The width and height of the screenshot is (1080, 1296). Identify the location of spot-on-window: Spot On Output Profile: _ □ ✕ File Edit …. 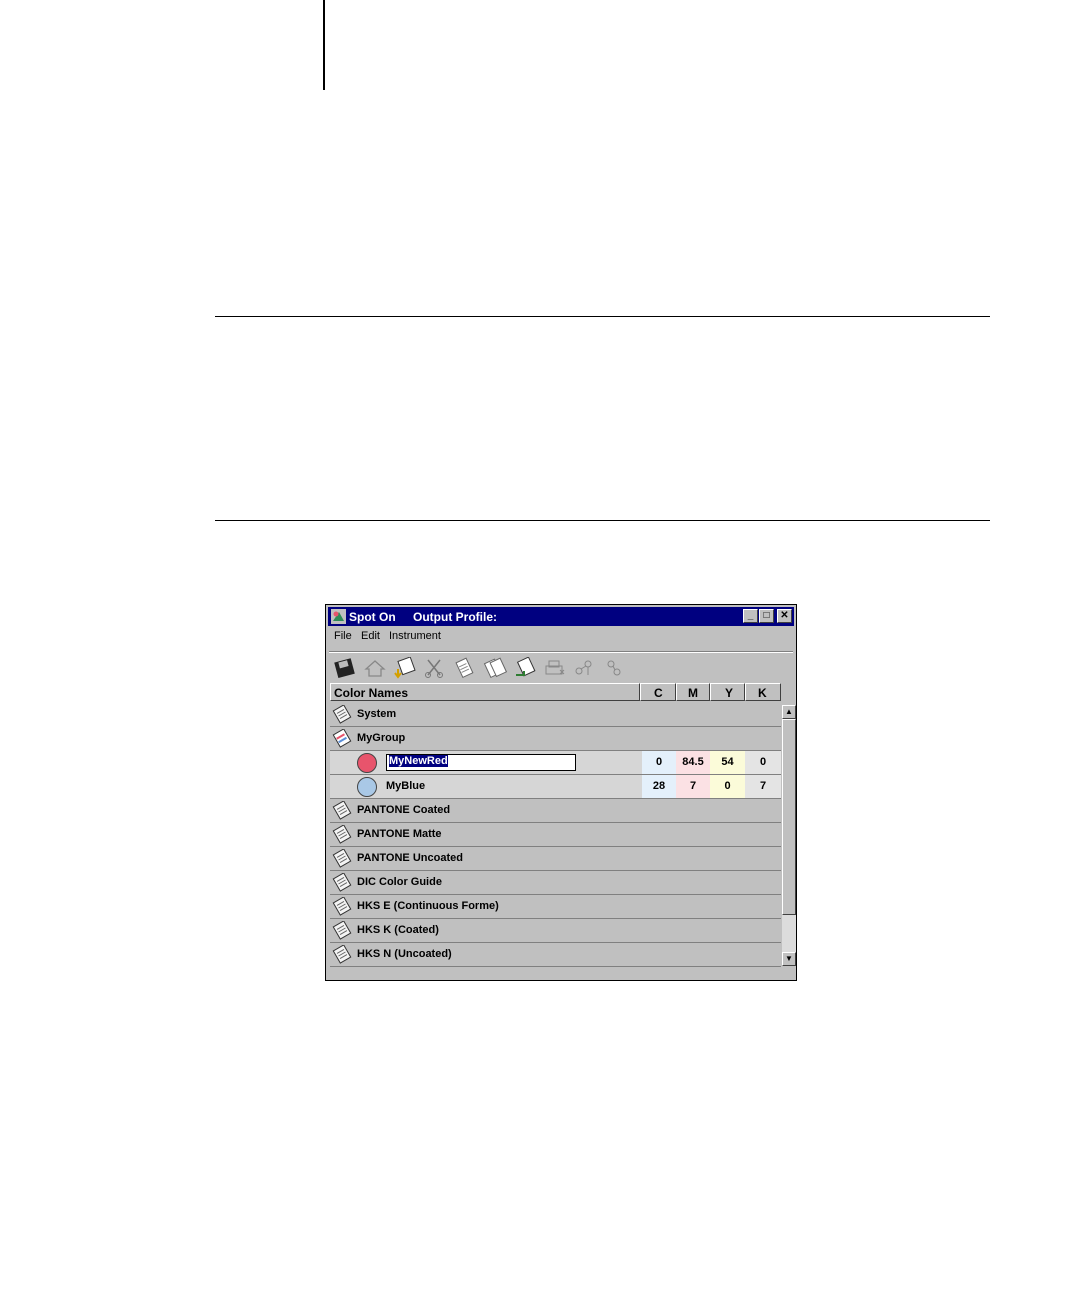
(561, 792).